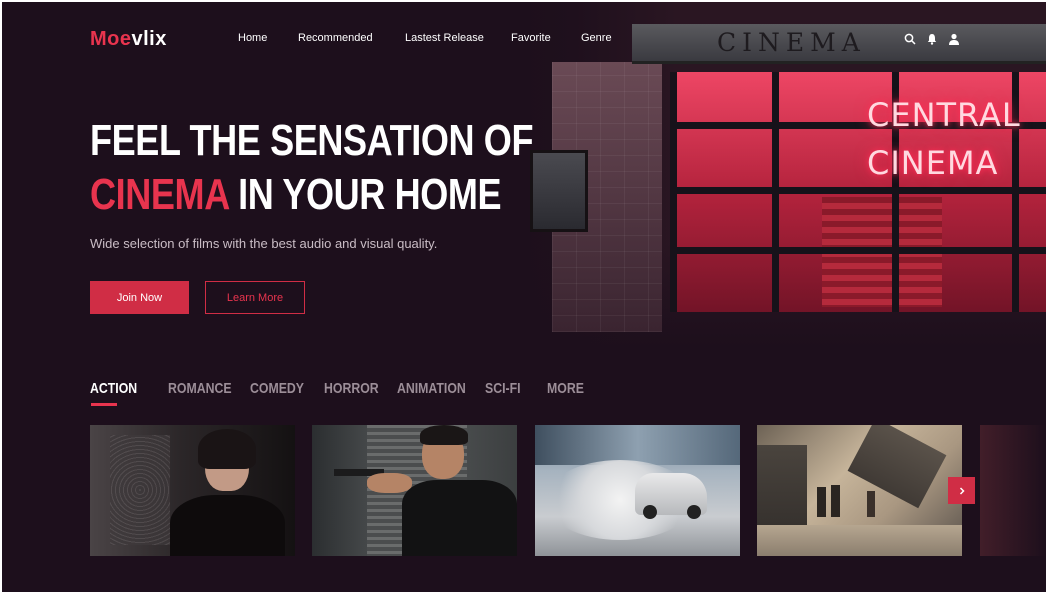 Image resolution: width=1049 pixels, height=596 pixels. What do you see at coordinates (335, 38) in the screenshot?
I see `nav-recommended: Recommended` at bounding box center [335, 38].